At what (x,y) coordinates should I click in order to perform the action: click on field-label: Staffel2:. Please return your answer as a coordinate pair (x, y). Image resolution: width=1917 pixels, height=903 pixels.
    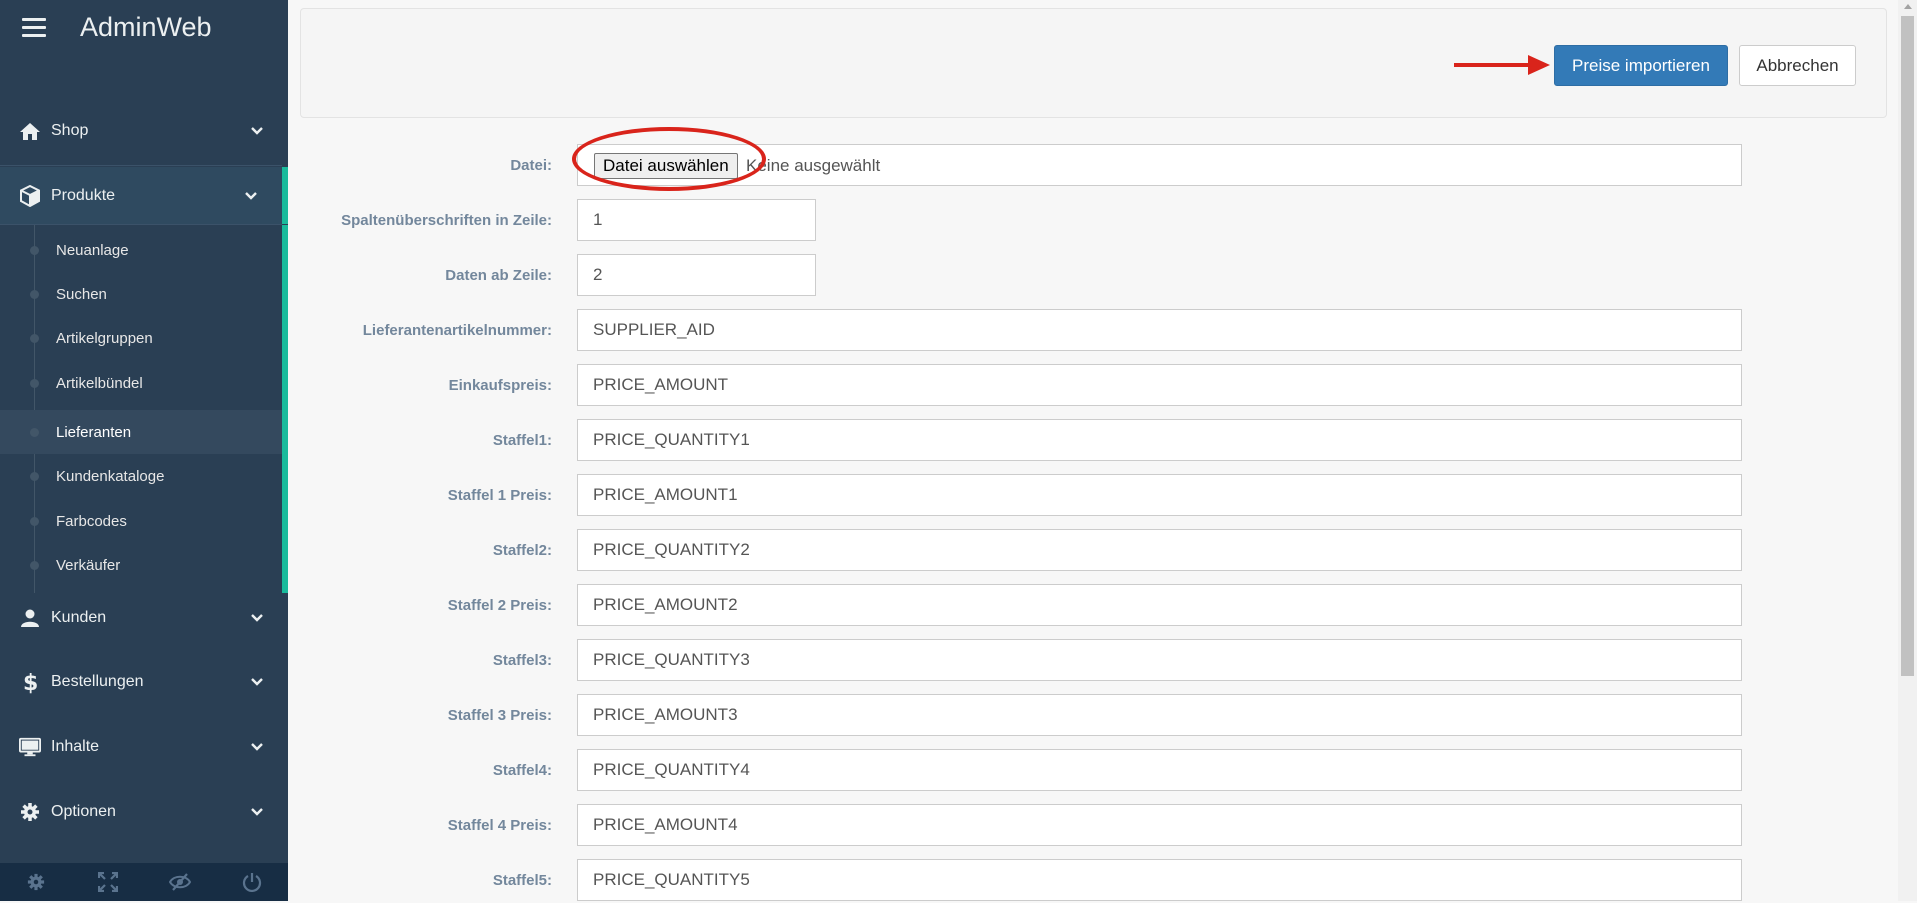
    Looking at the image, I should click on (522, 550).